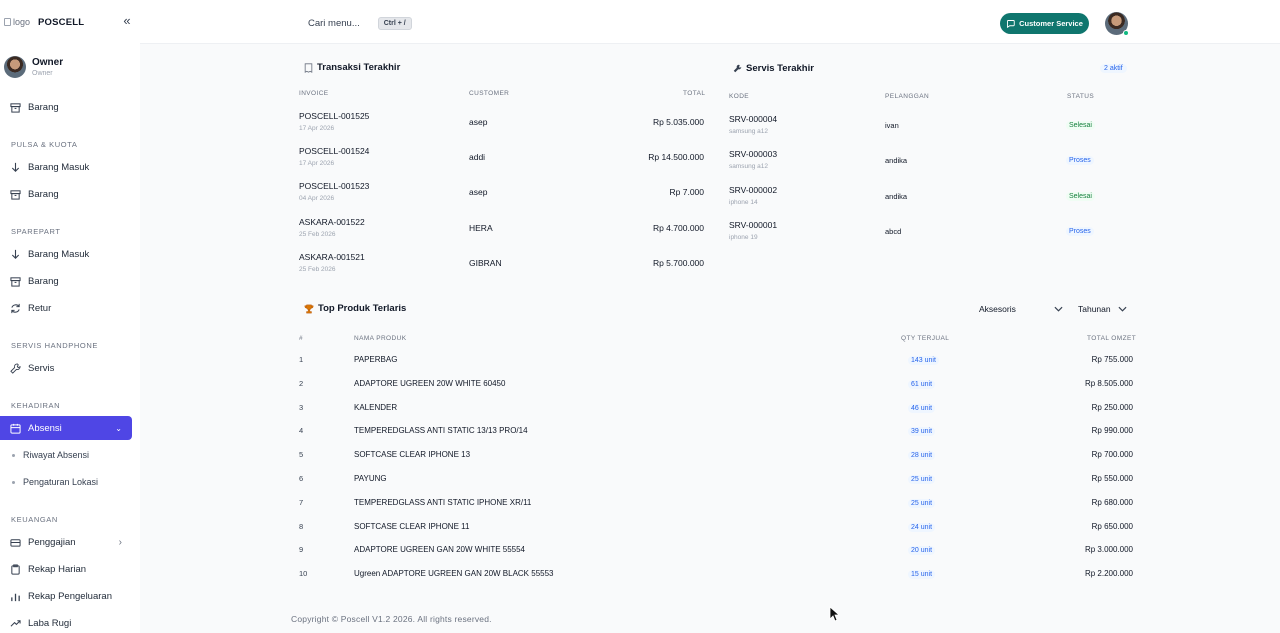  Describe the element at coordinates (66, 596) in the screenshot. I see `sidebar-item-rekap-pengeluaran: Rekap Pengeluaran` at that location.